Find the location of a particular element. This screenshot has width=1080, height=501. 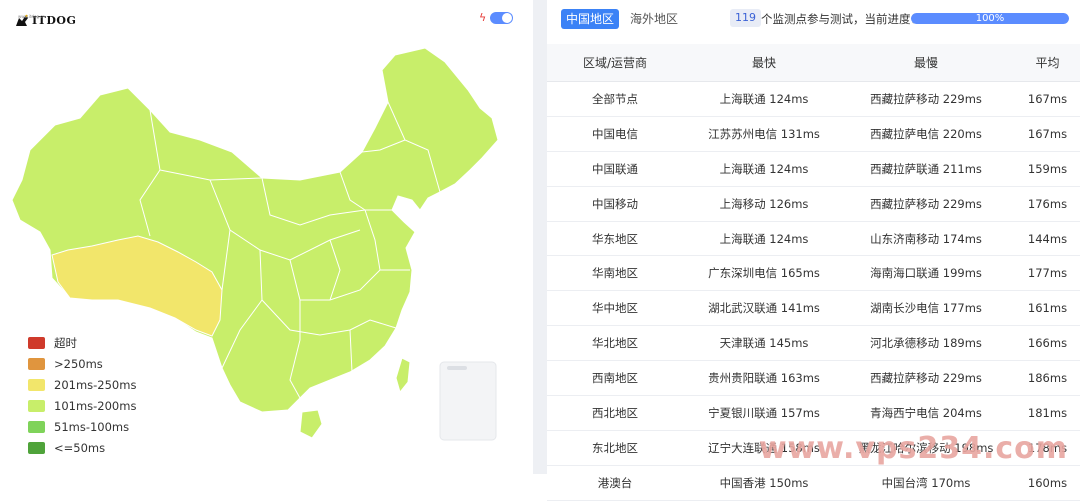

cell-average: 178ms is located at coordinates (1043, 448).